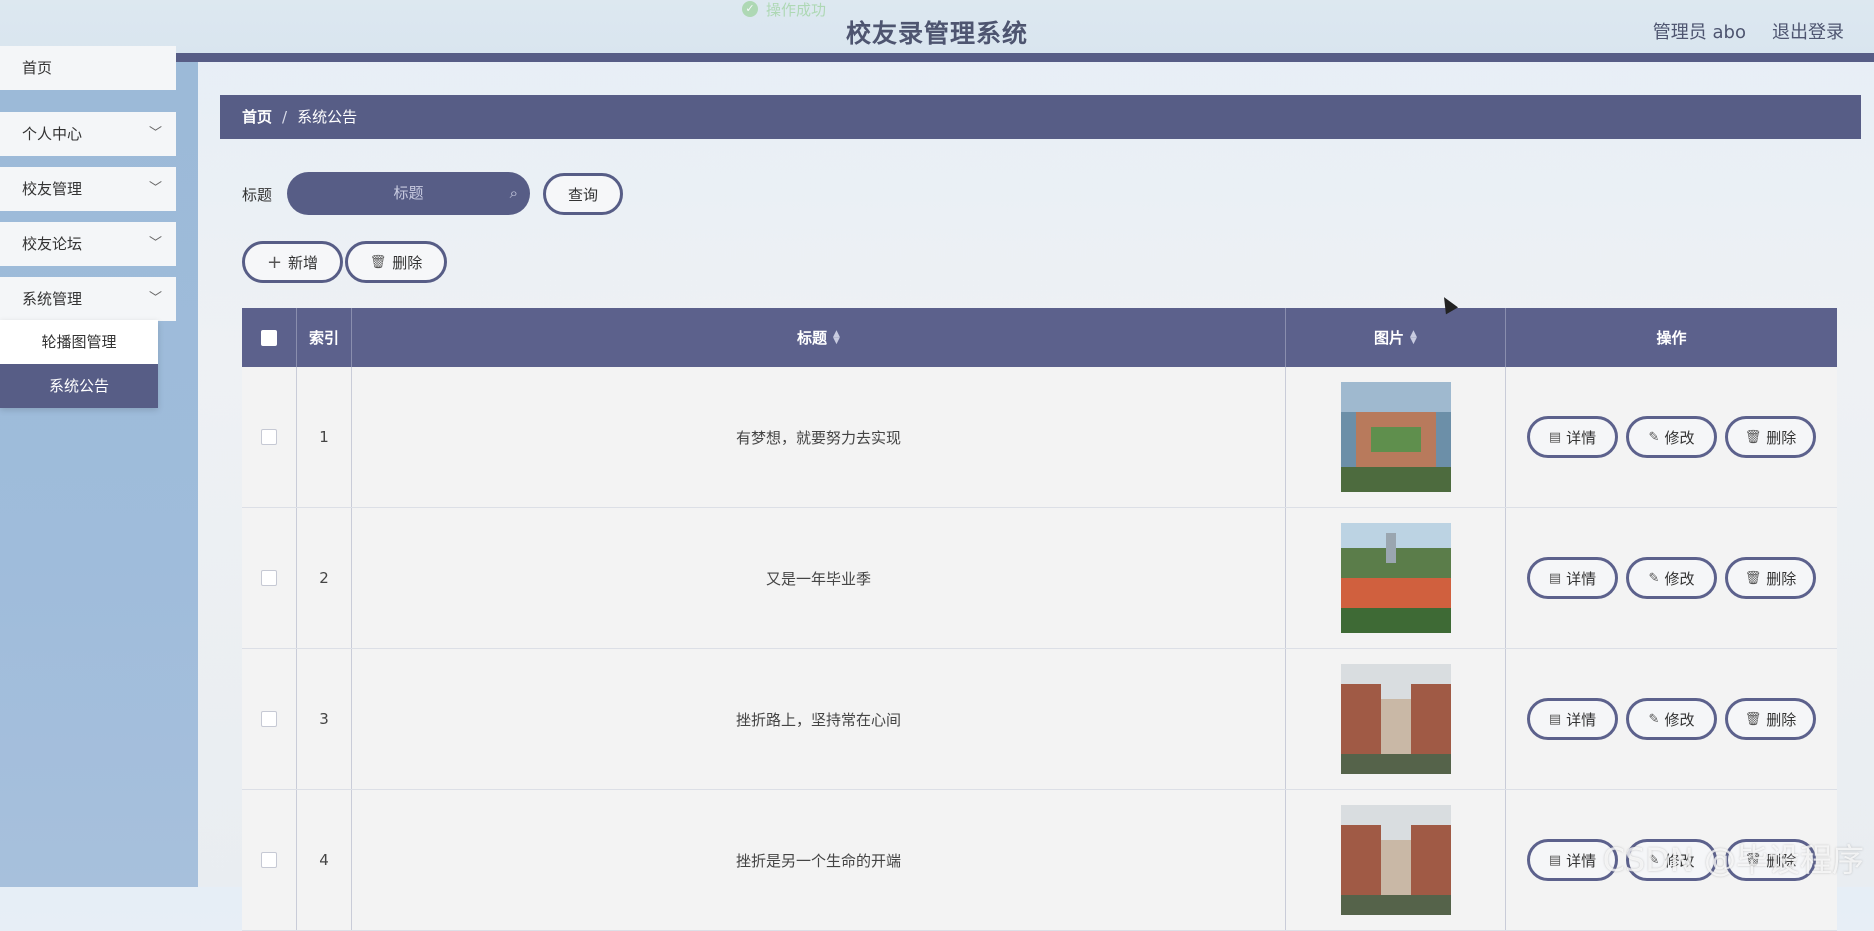 This screenshot has width=1874, height=931. What do you see at coordinates (88, 68) in the screenshot?
I see `sidebar-item-home: 首页` at bounding box center [88, 68].